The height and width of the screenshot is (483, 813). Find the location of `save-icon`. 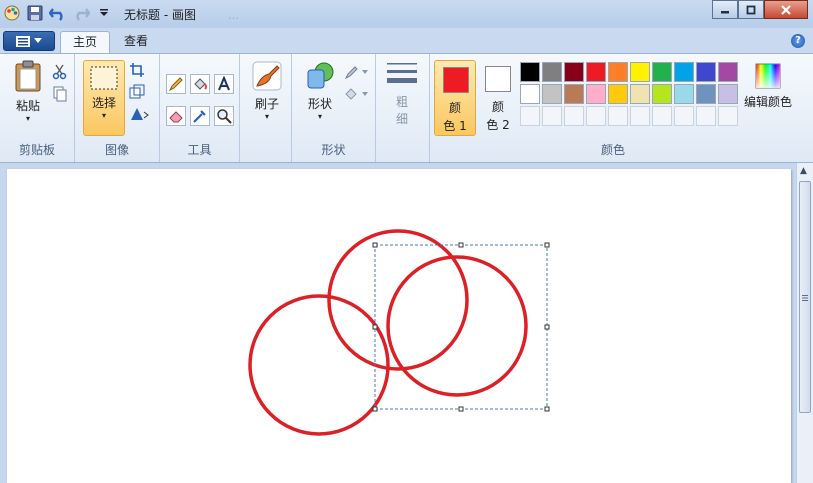

save-icon is located at coordinates (35, 13).